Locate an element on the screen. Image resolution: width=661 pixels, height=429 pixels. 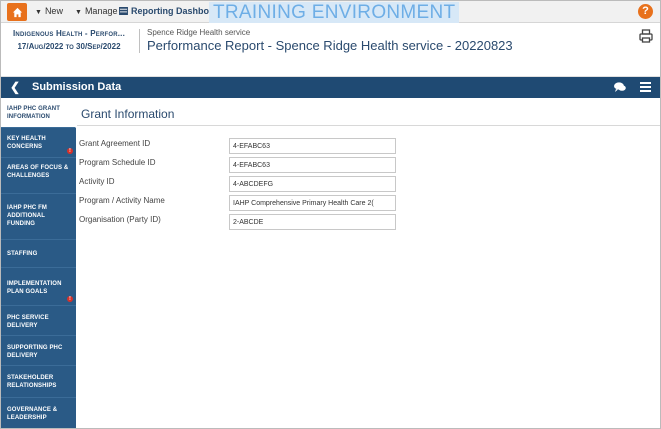
sidebar-item-label: Governance & Leadership is located at coordinates (32, 414).